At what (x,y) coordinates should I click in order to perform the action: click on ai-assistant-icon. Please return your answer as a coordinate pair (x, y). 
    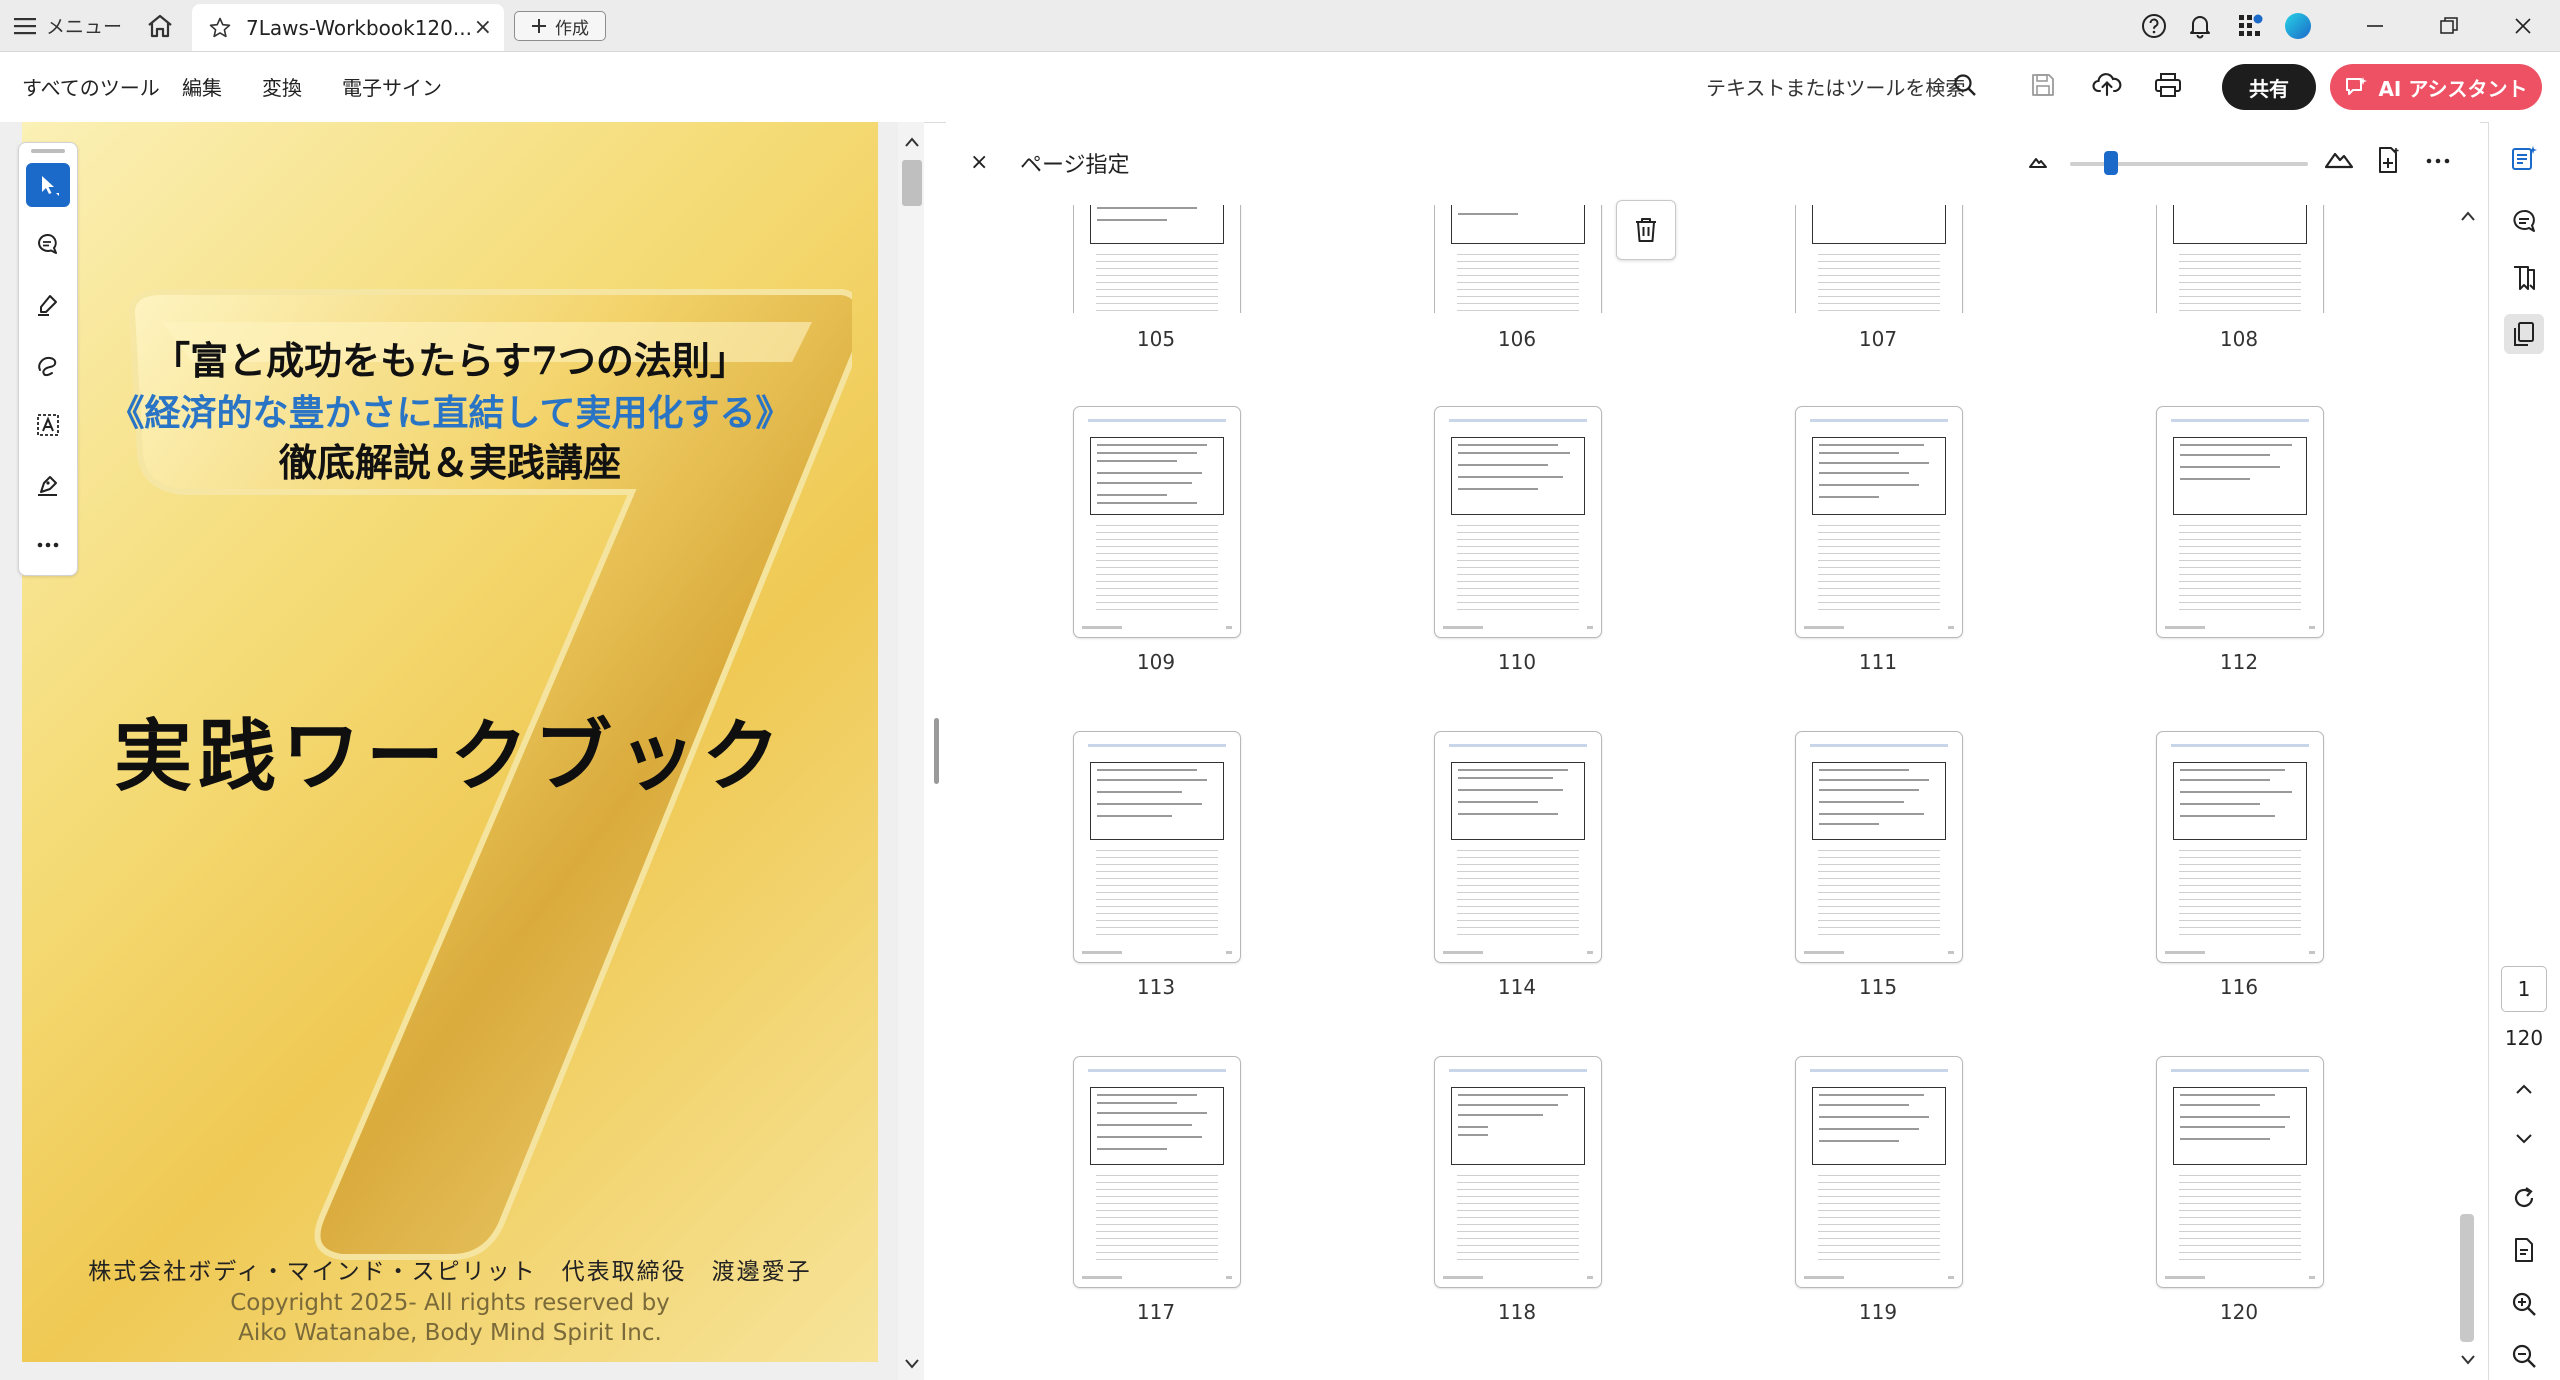
    Looking at the image, I should click on (2356, 87).